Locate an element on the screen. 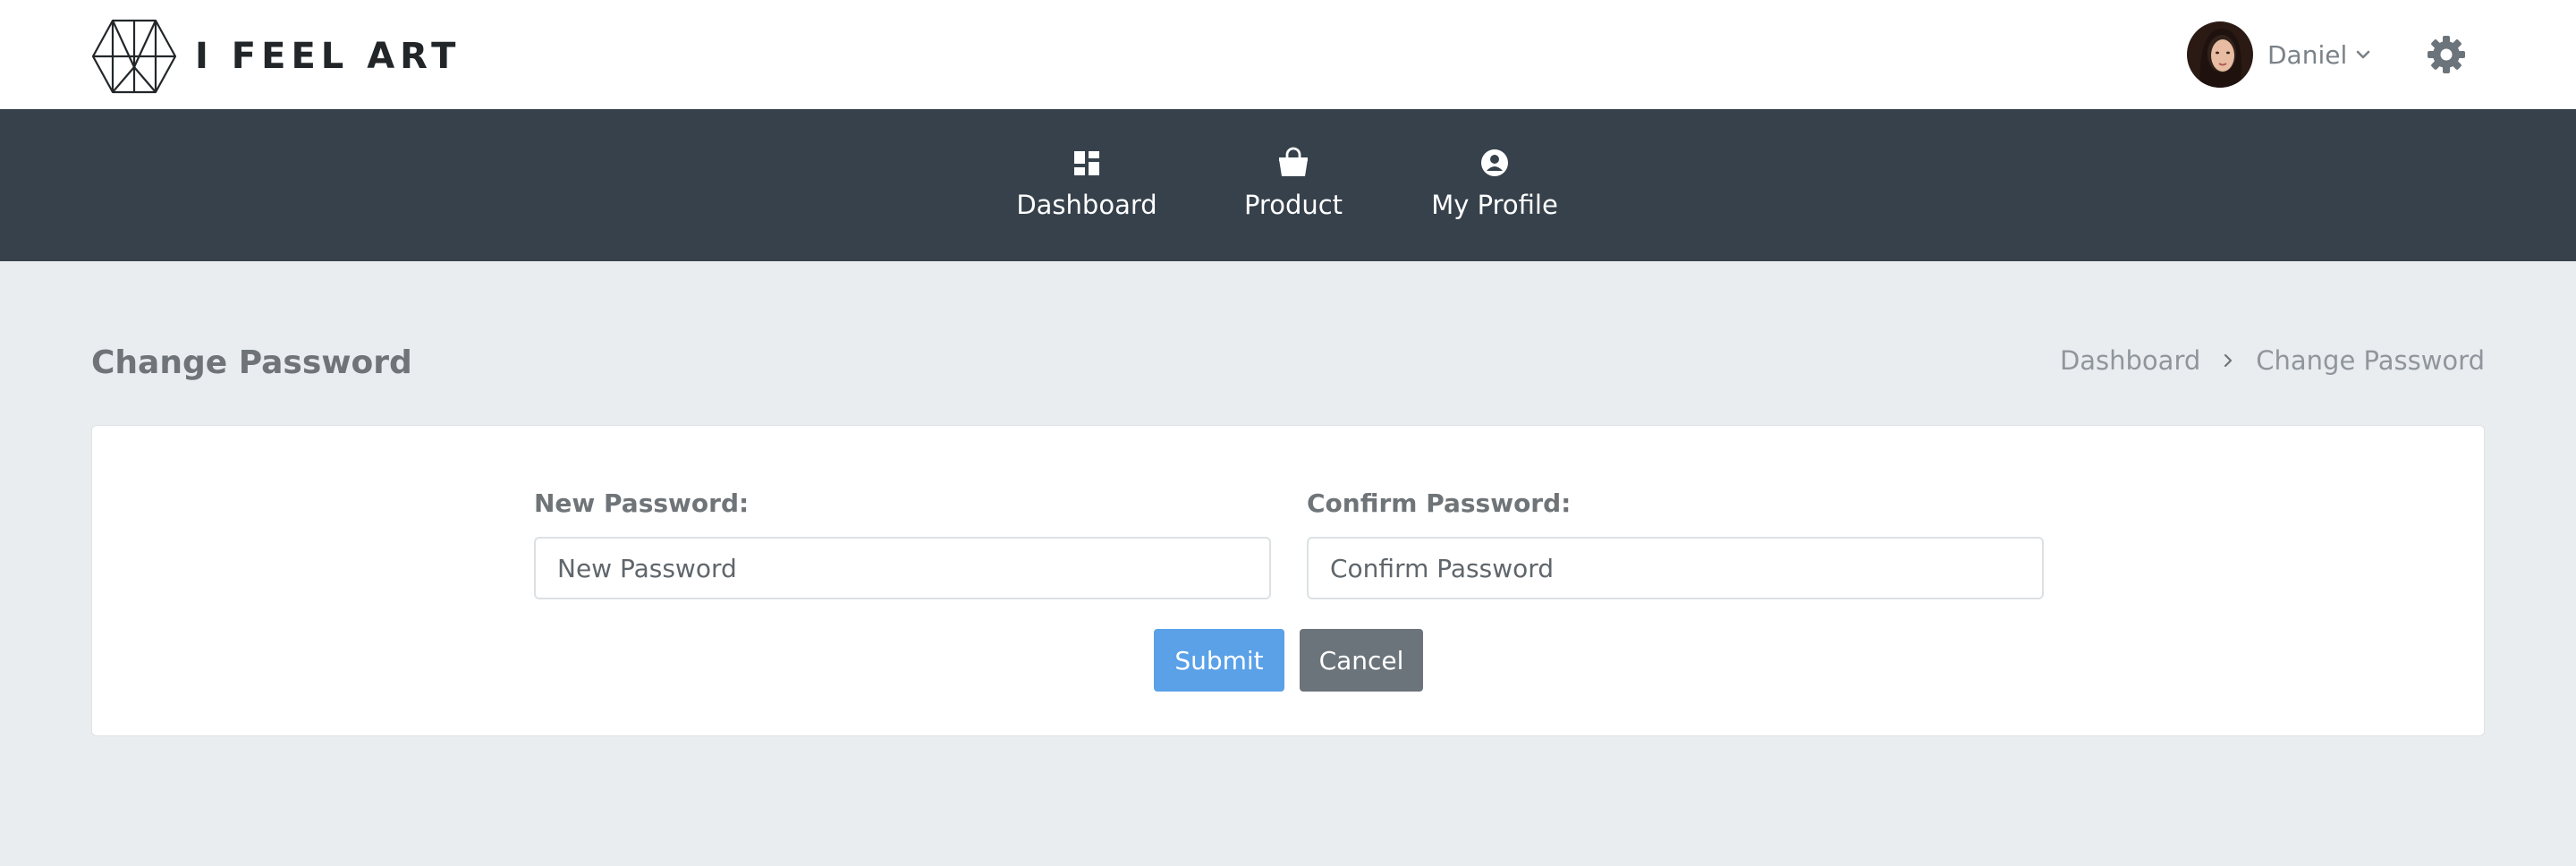  gear-icon is located at coordinates (2446, 54).